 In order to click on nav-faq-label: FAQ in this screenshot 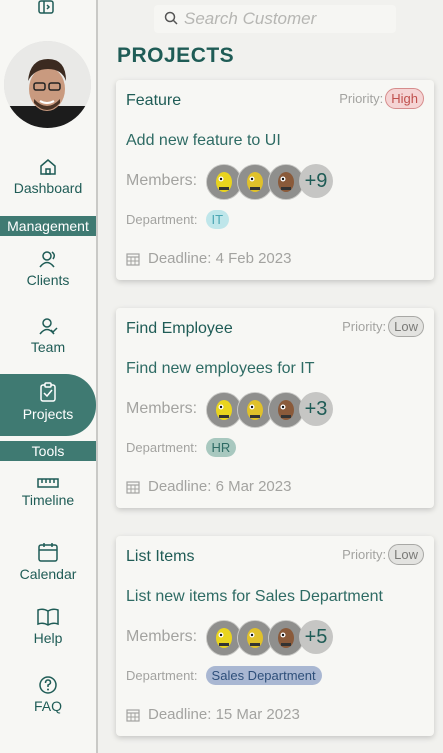, I will do `click(47, 706)`.